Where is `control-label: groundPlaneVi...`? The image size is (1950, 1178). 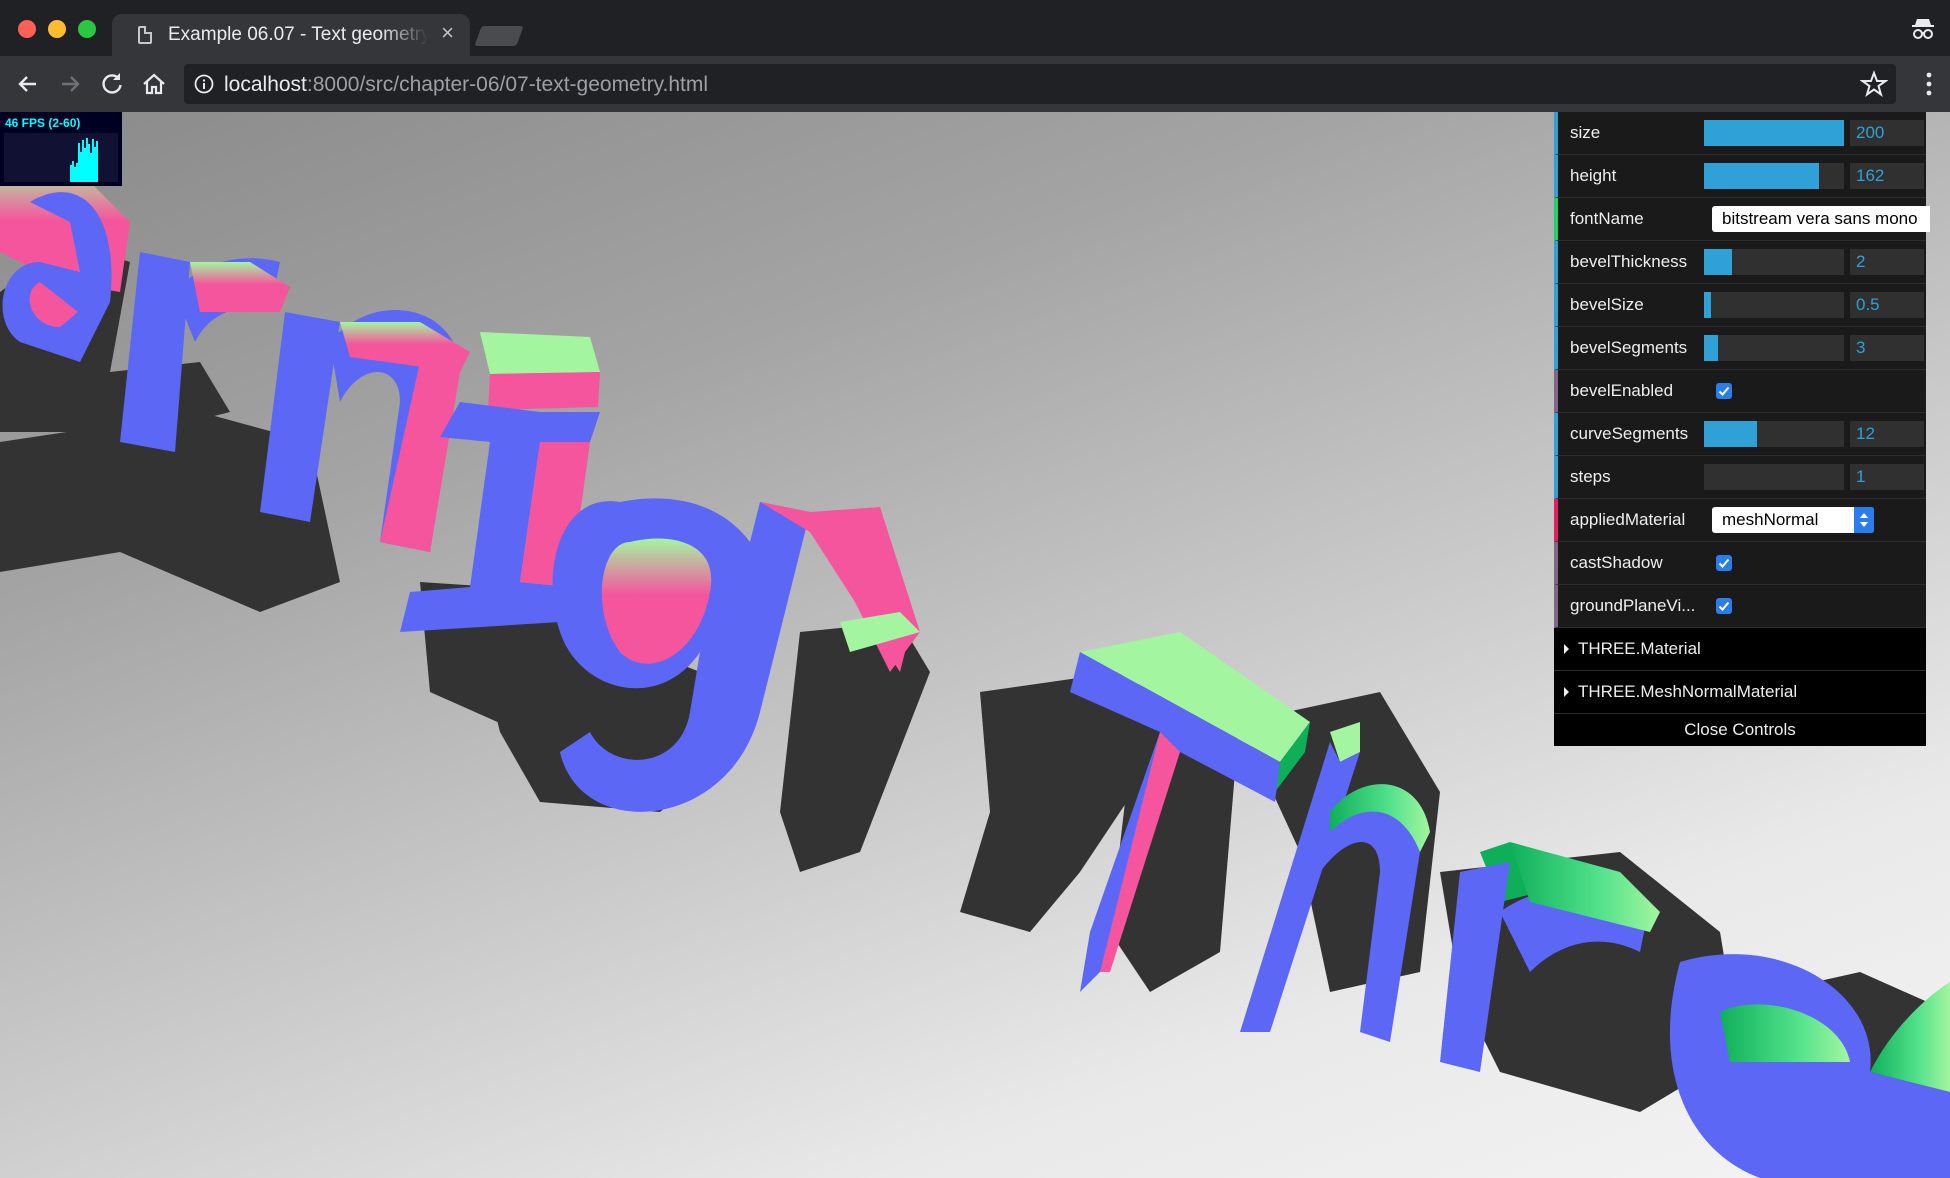
control-label: groundPlaneVi... is located at coordinates (1633, 605).